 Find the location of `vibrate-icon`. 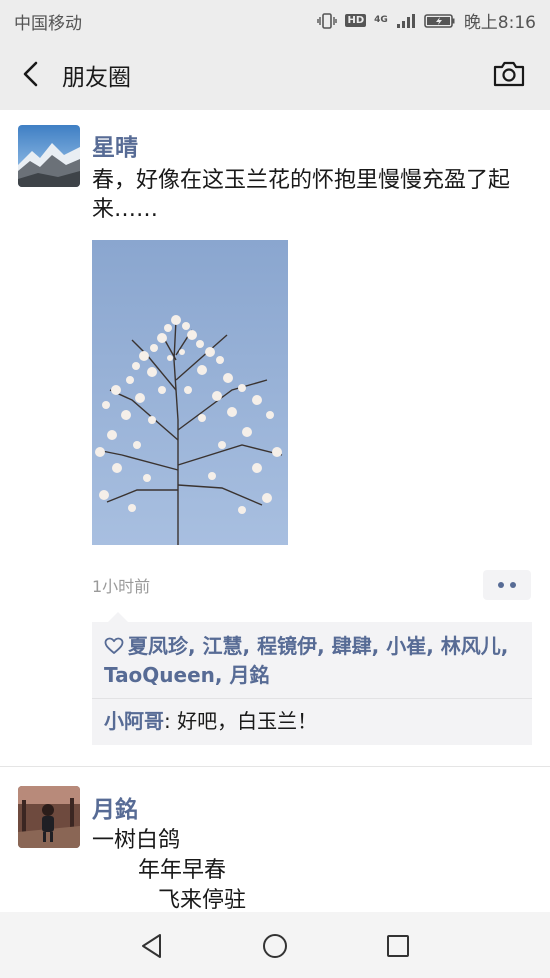

vibrate-icon is located at coordinates (327, 20).